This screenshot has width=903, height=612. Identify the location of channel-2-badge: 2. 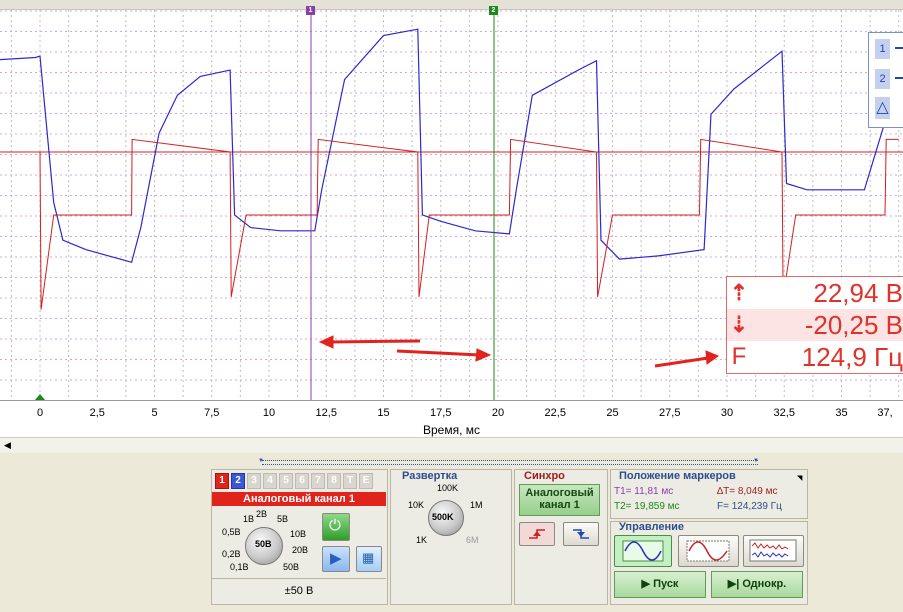
(882, 79).